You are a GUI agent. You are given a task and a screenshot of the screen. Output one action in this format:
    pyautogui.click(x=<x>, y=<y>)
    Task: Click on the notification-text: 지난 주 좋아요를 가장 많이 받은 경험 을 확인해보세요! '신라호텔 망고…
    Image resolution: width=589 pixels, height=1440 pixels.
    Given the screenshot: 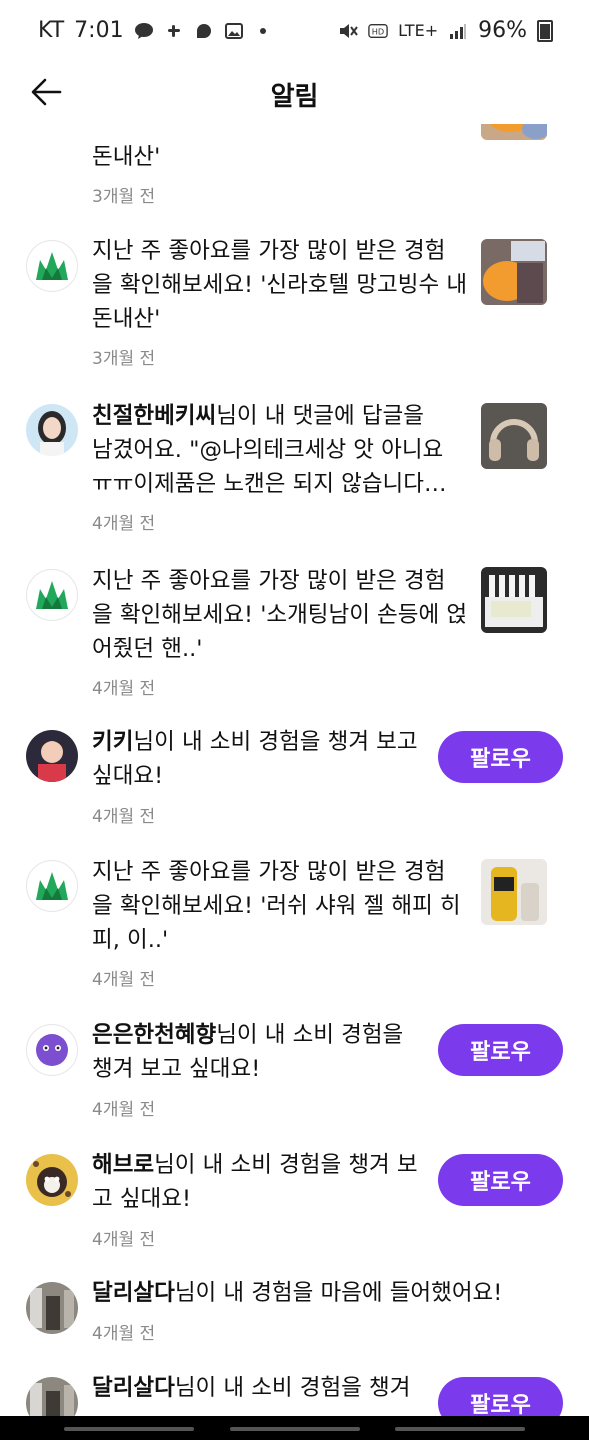 What is the action you would take?
    pyautogui.click(x=280, y=285)
    